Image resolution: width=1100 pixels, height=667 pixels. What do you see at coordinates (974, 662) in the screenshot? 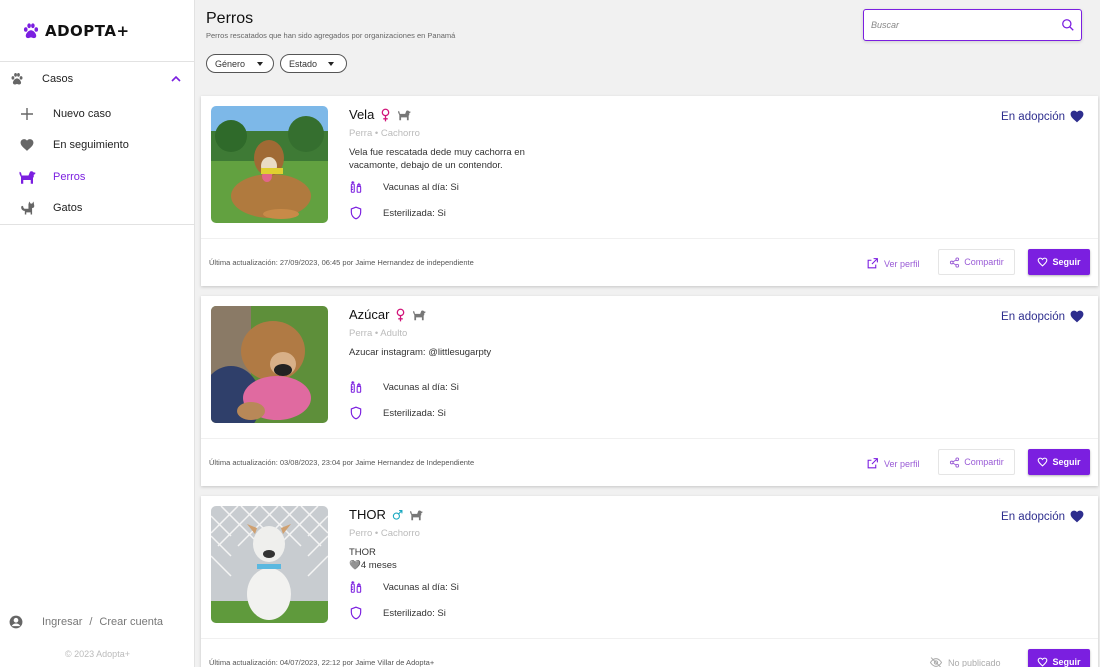
I see `unpublished-text: No publicado` at bounding box center [974, 662].